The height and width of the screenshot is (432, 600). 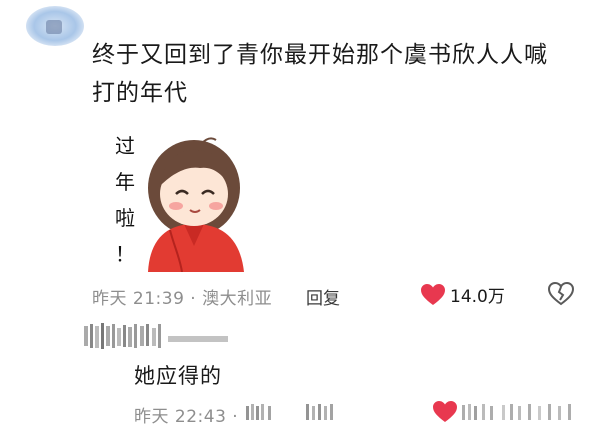 What do you see at coordinates (159, 339) in the screenshot?
I see `reply-avatar-obscured` at bounding box center [159, 339].